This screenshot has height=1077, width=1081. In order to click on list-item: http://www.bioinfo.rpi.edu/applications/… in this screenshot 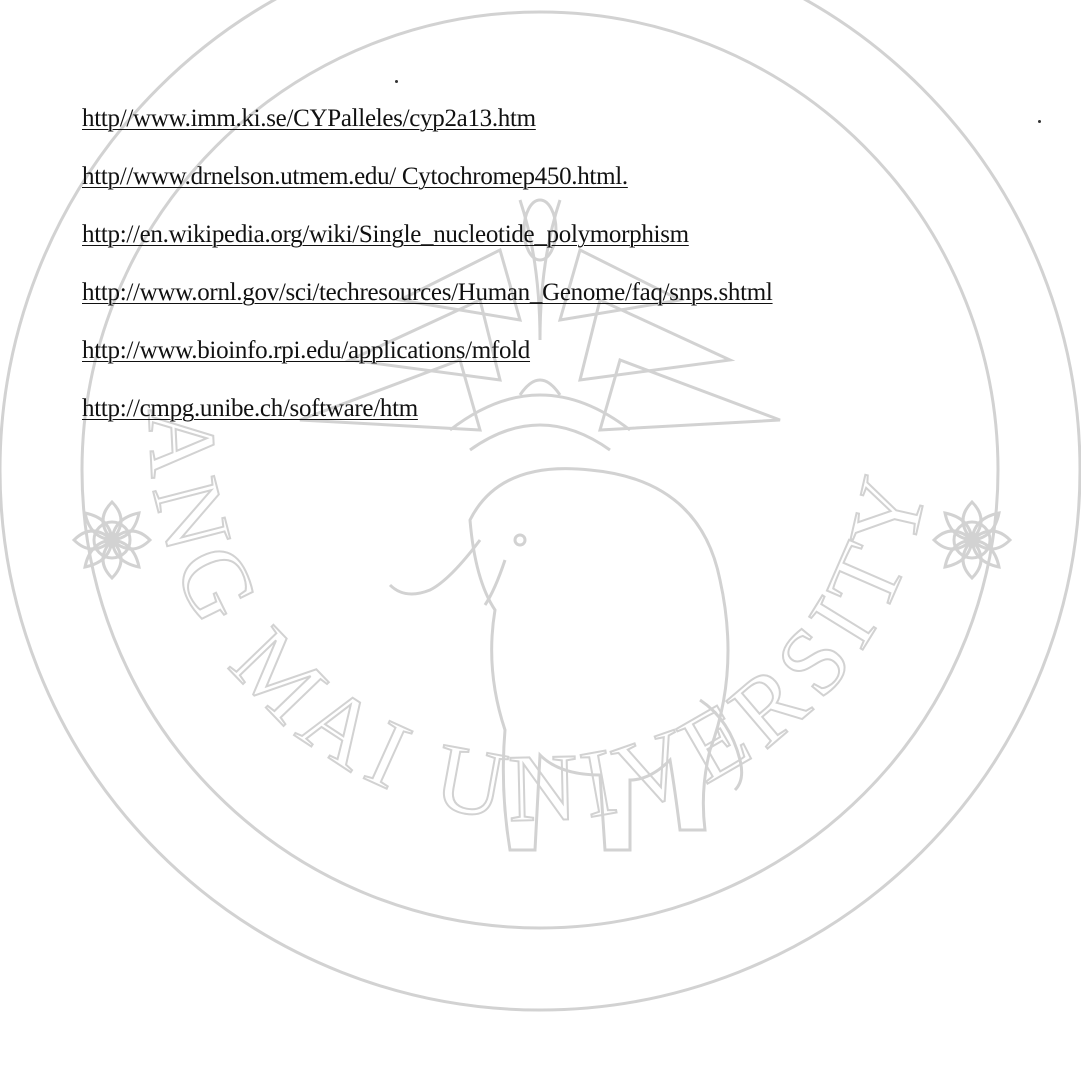, I will do `click(427, 364)`.